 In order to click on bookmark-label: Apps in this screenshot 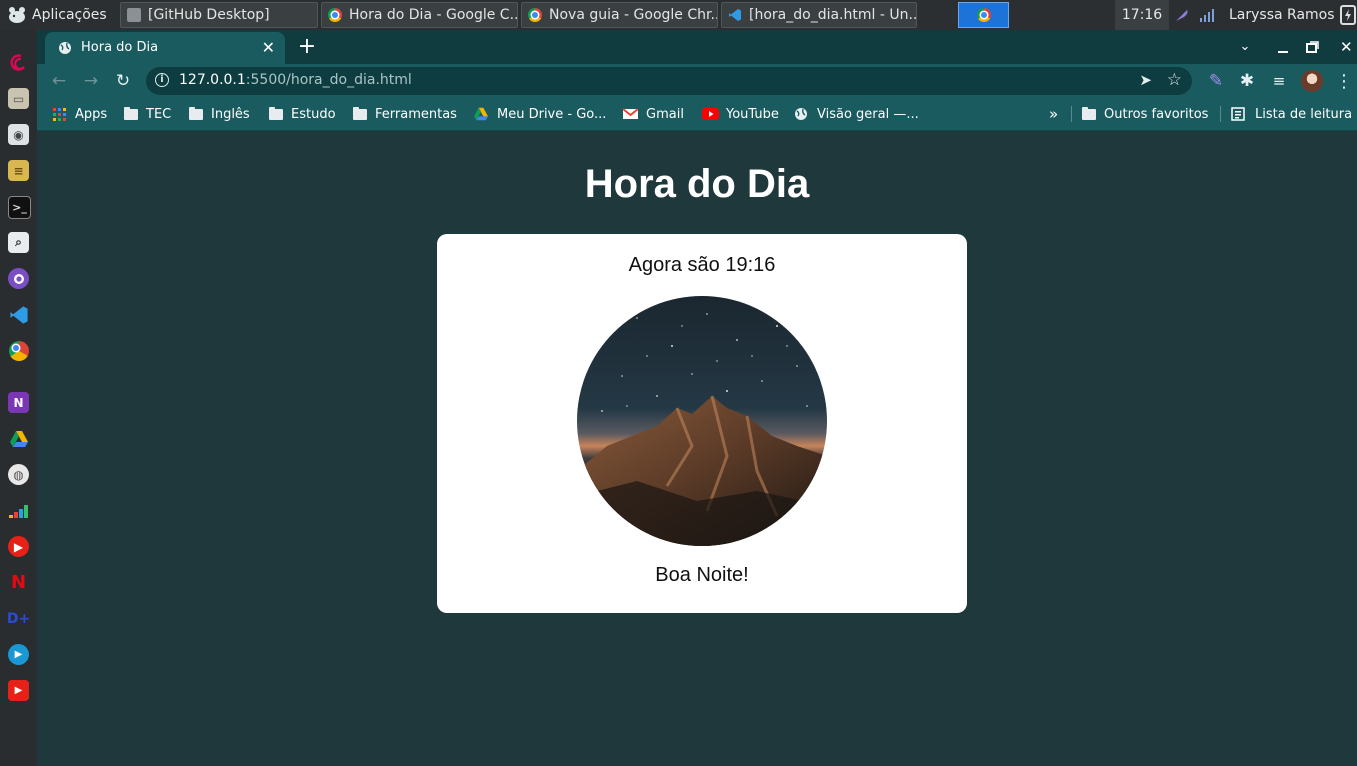, I will do `click(91, 114)`.